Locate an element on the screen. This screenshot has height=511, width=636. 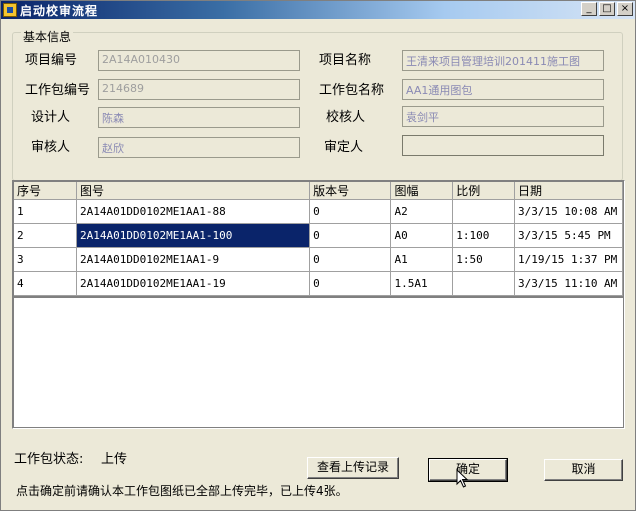
package-code-label: 工作包编号 is located at coordinates (58, 90).